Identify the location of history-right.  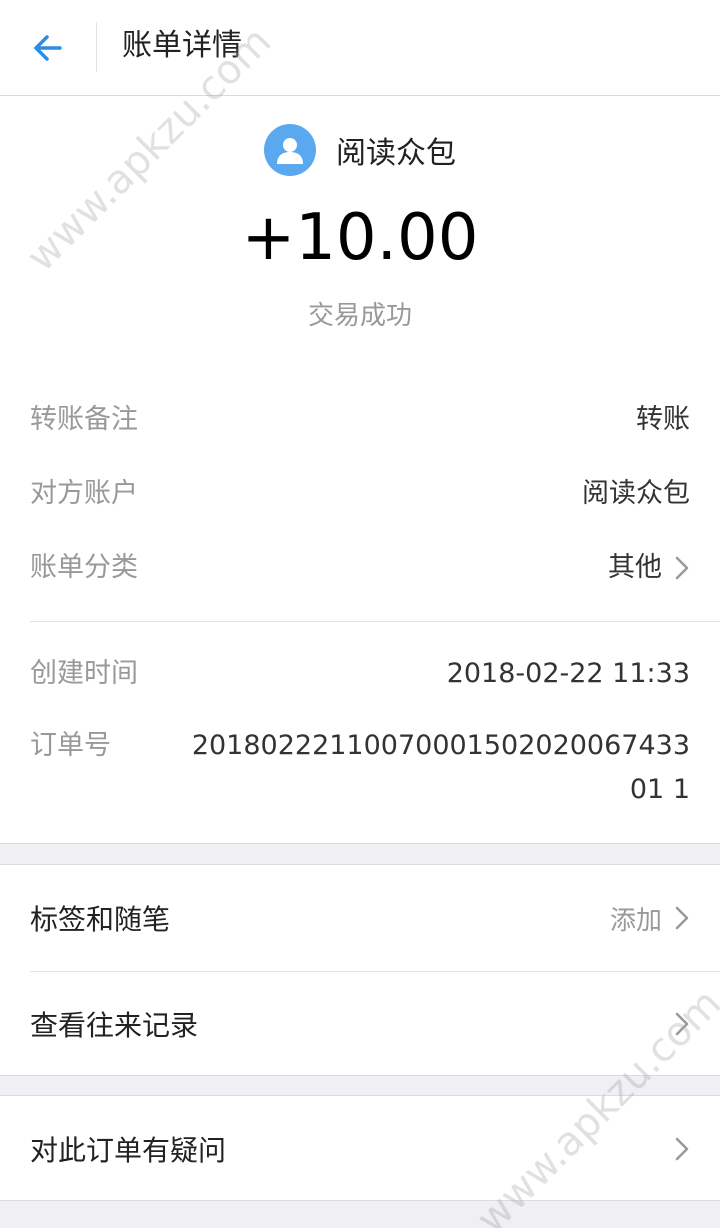
(676, 1024).